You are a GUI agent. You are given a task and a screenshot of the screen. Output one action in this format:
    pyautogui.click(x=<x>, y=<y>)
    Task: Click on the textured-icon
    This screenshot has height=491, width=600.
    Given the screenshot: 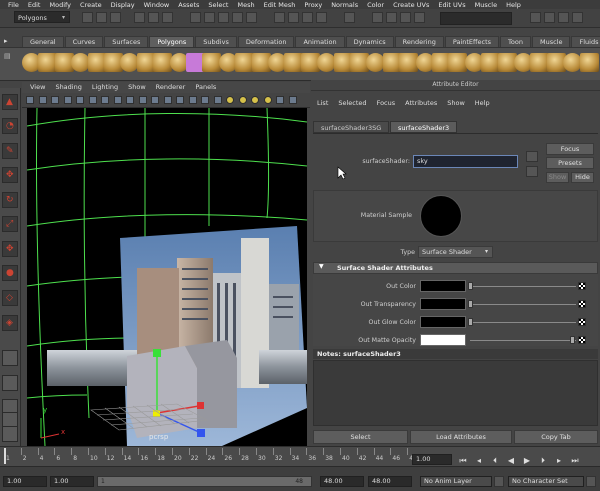 What is the action you would take?
    pyautogui.click(x=230, y=100)
    